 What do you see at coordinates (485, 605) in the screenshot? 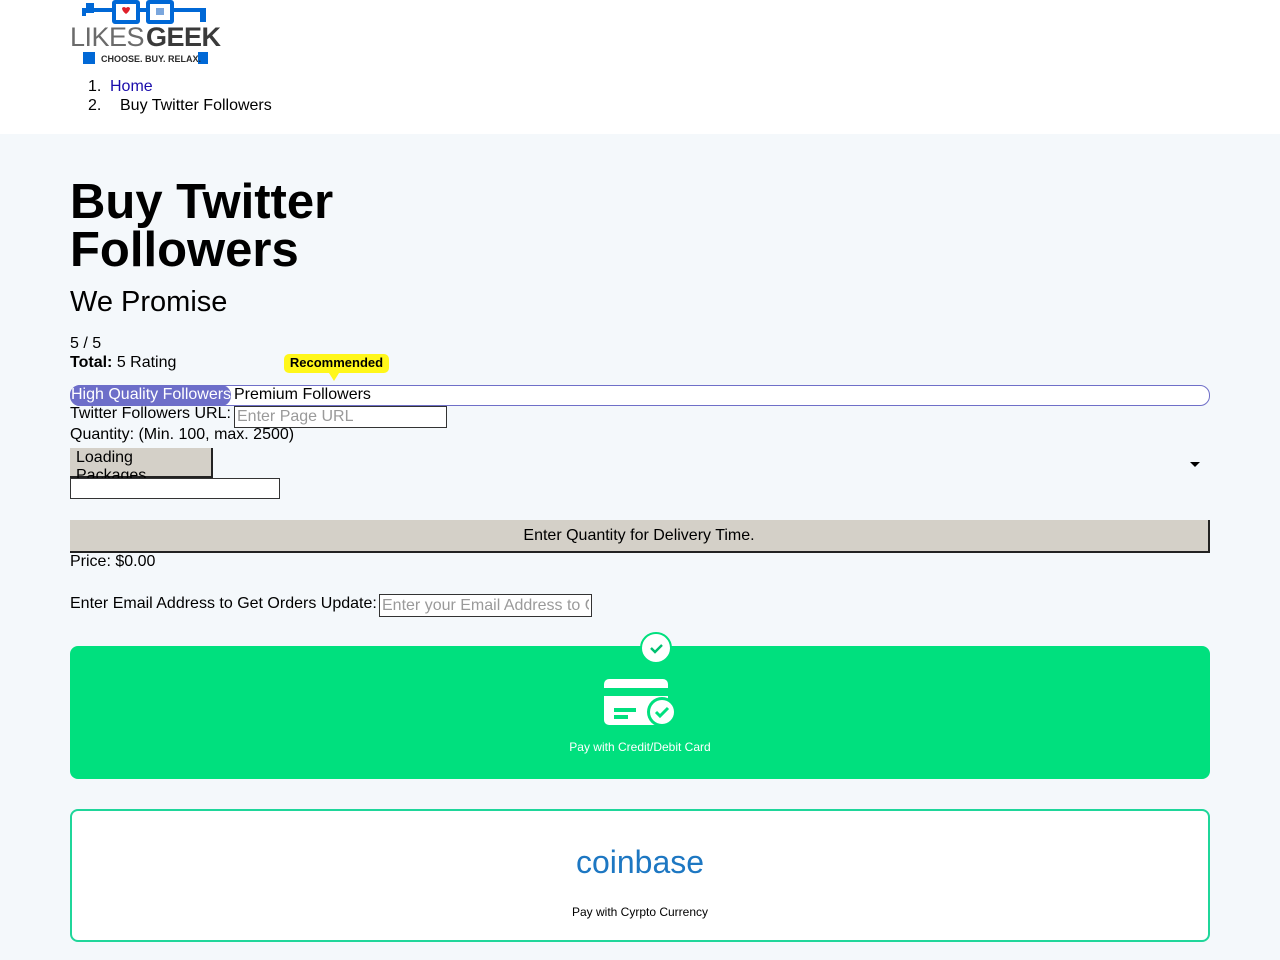
I see `email-input` at bounding box center [485, 605].